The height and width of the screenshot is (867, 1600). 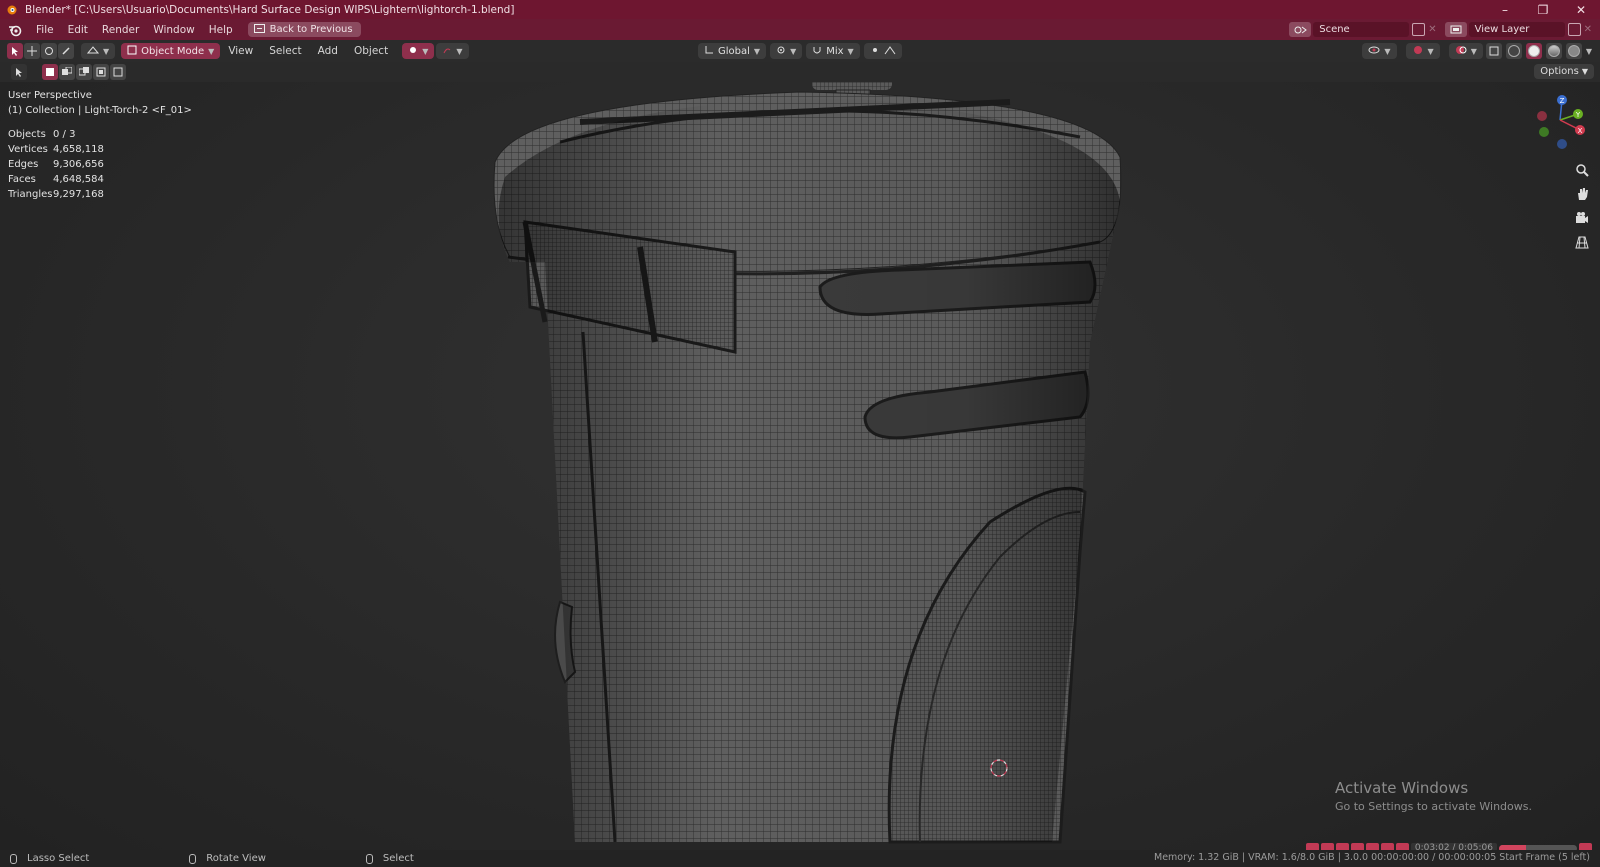 What do you see at coordinates (259, 29) in the screenshot?
I see `back-screen-icon` at bounding box center [259, 29].